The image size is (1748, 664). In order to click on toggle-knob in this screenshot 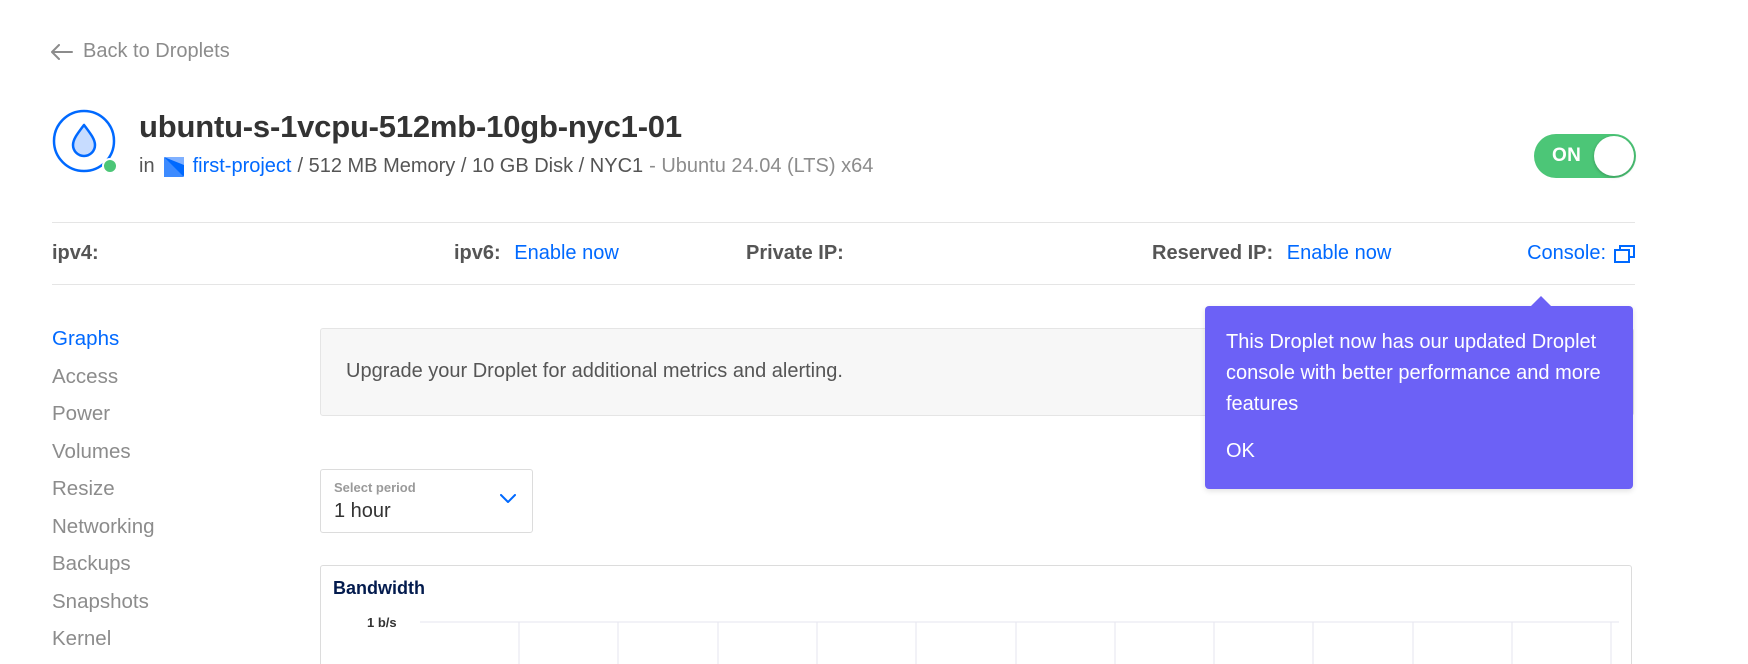, I will do `click(1614, 156)`.